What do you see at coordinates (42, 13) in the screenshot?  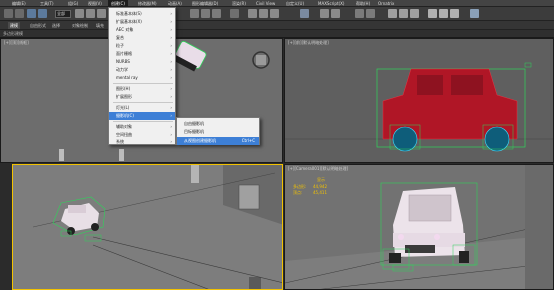 I see `unlink-icon` at bounding box center [42, 13].